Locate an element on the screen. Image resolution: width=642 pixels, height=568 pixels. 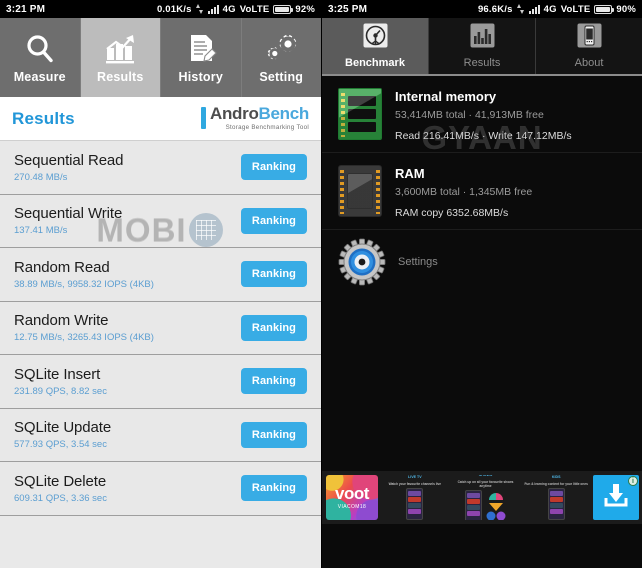
result-value: 38.89 MB/s, 9958.32 IOPS (4KB) is located at coordinates (84, 284).